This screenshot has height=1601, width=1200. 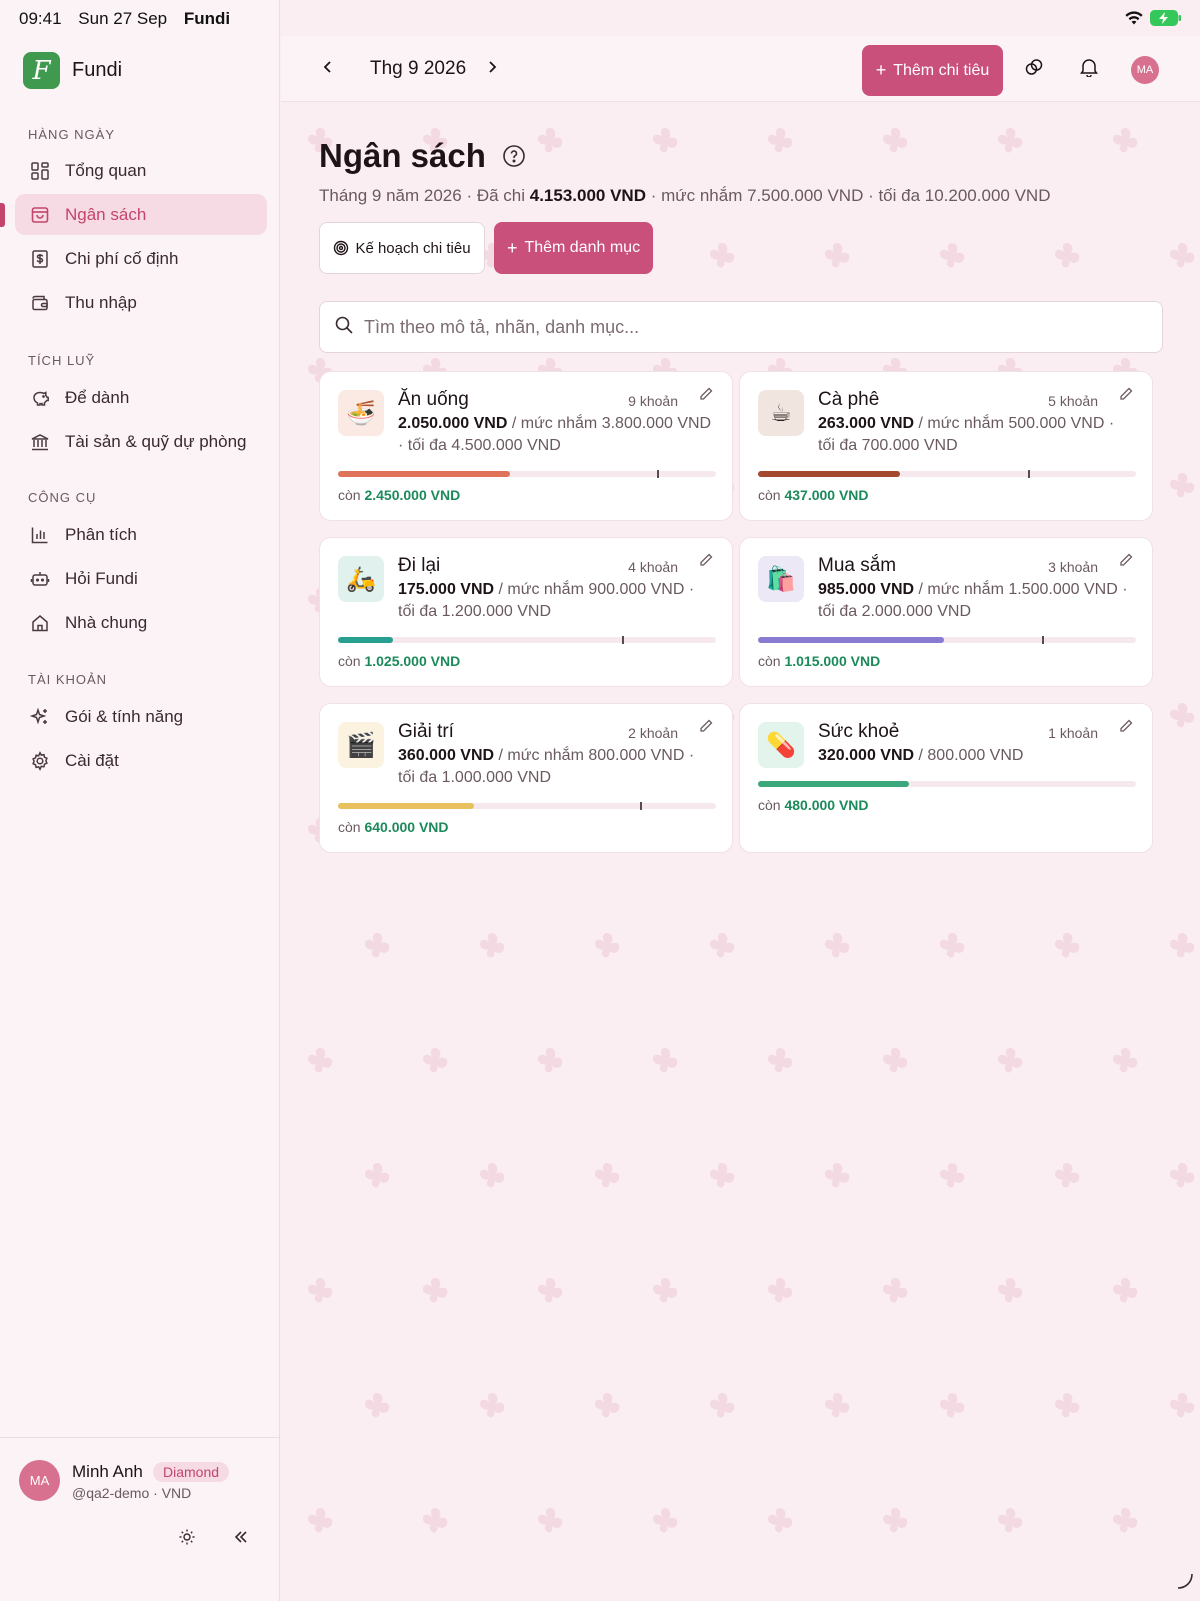 What do you see at coordinates (653, 567) in the screenshot?
I see `category-count: 4 khoản` at bounding box center [653, 567].